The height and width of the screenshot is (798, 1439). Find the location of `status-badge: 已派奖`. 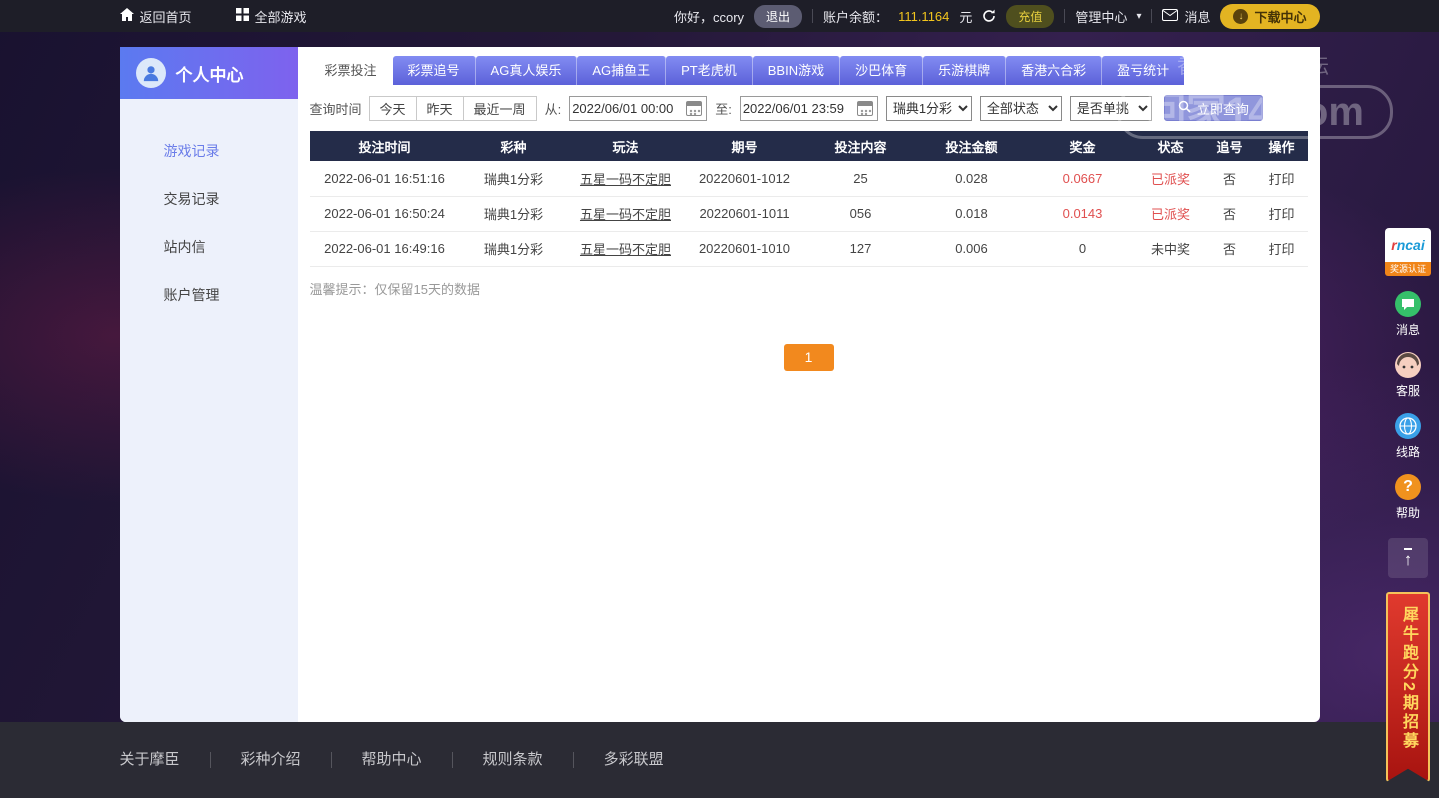

status-badge: 已派奖 is located at coordinates (1170, 179).